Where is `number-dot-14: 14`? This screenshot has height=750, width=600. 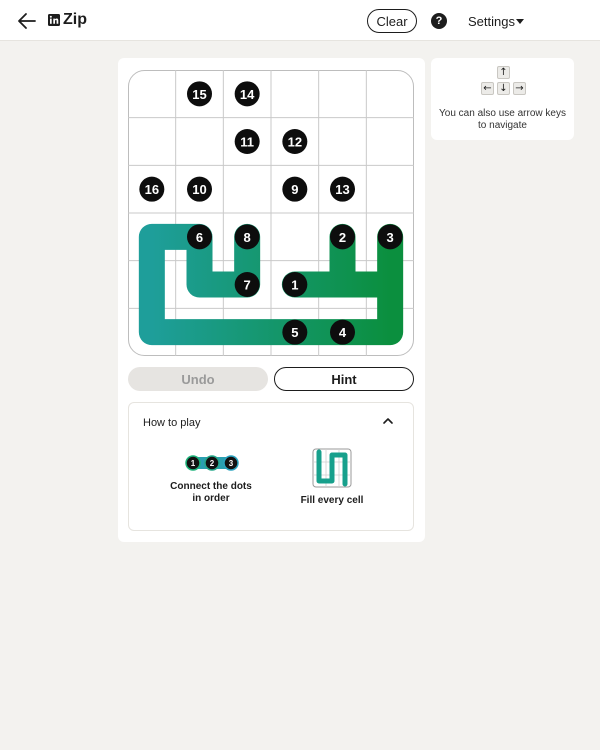
number-dot-14: 14 is located at coordinates (247, 94).